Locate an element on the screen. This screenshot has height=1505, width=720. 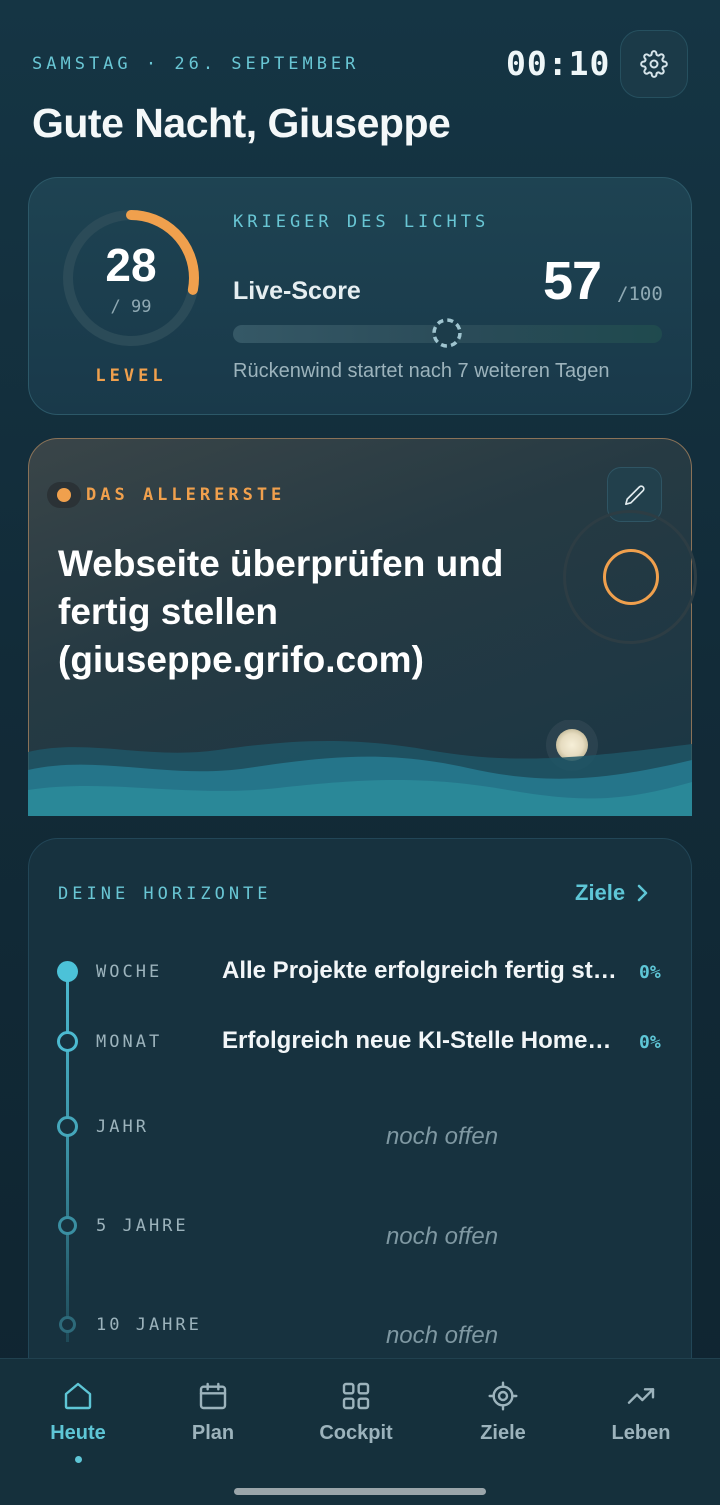
tailwind-note: Rückenwind startet nach 7 weiteren Tagen is located at coordinates (421, 371).